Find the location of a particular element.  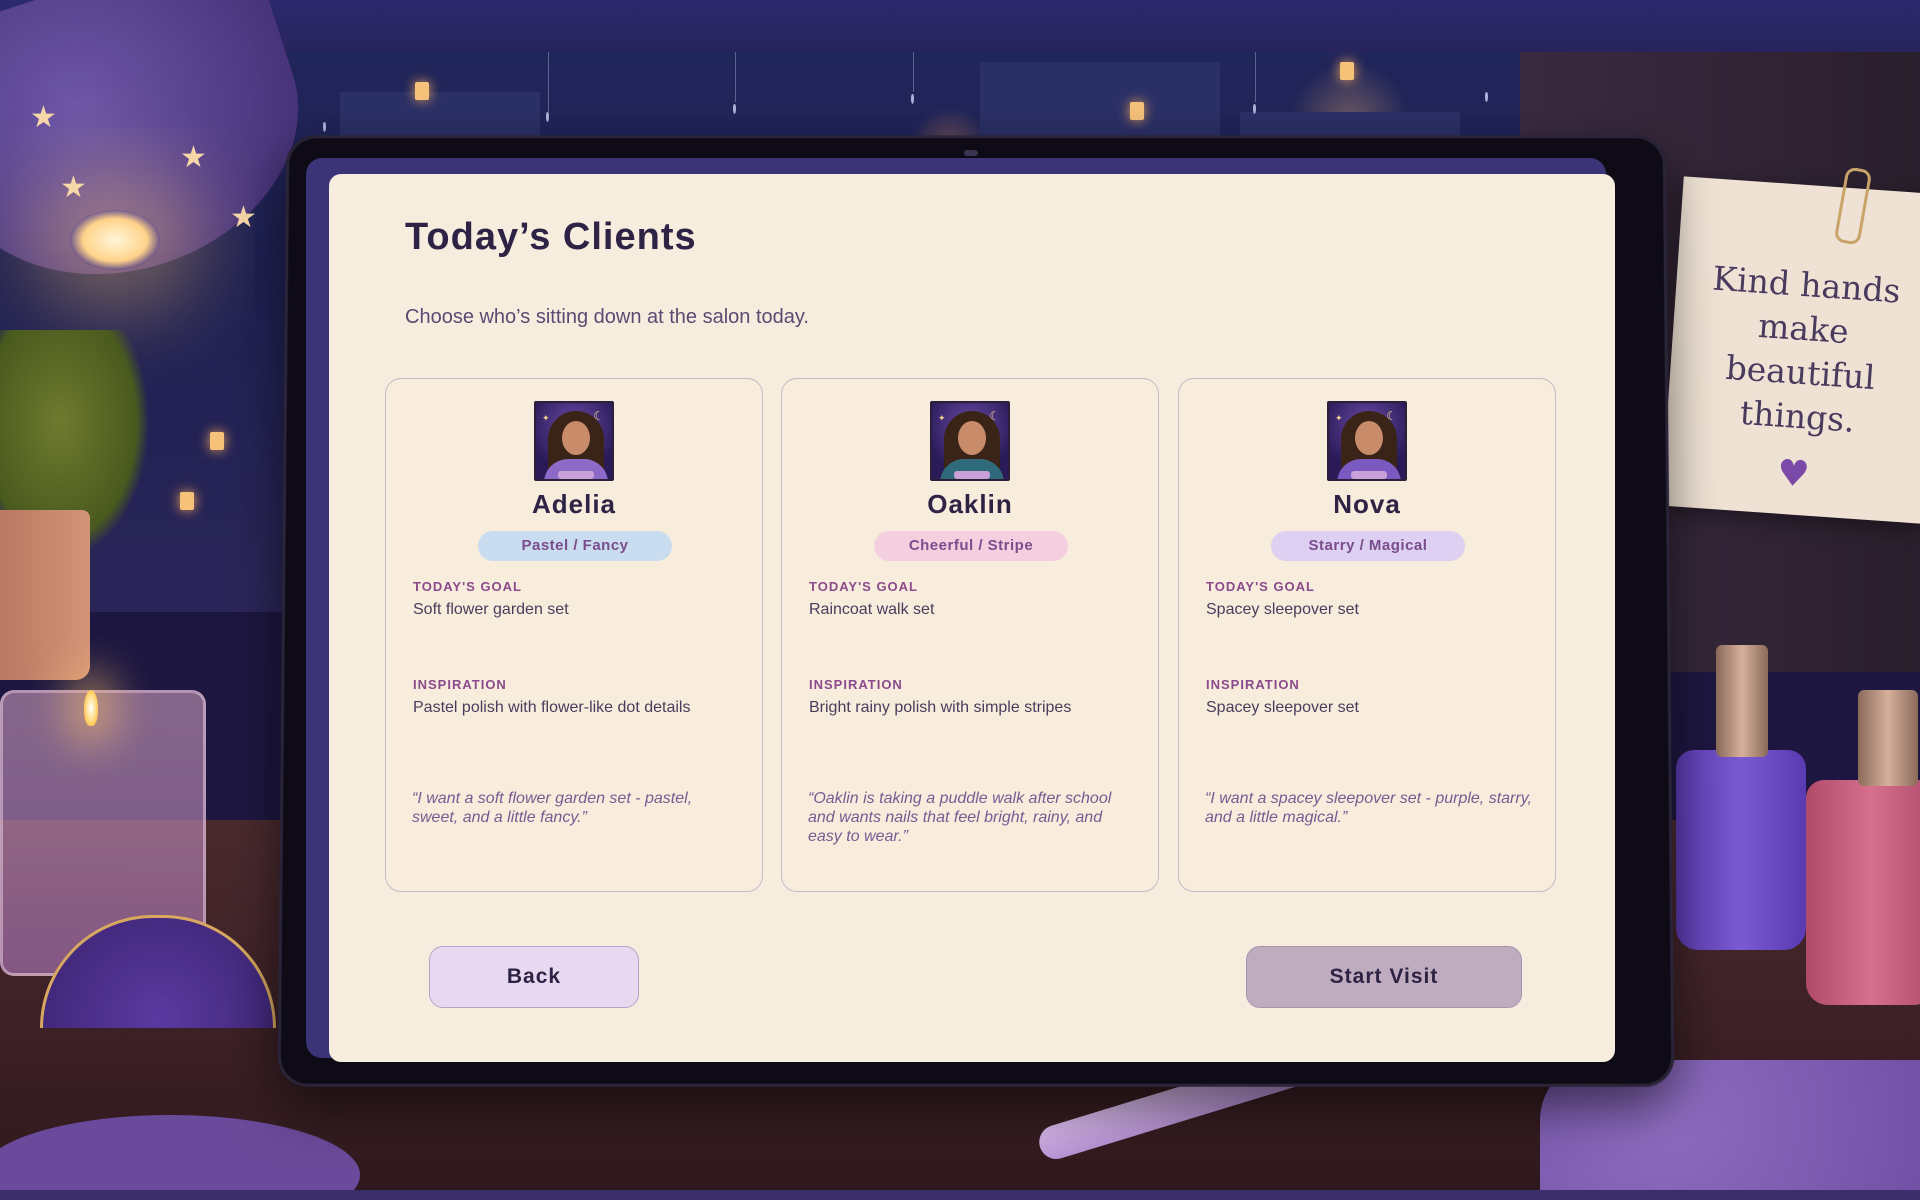

note-line: beautiful is located at coordinates (1800, 372).